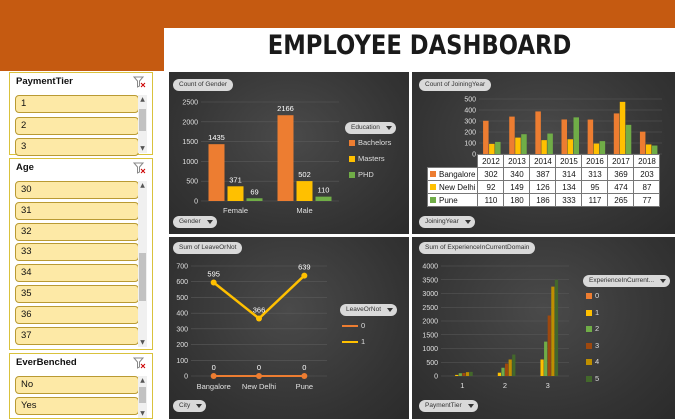 Image resolution: width=675 pixels, height=419 pixels. I want to click on legend-label: 0, so click(597, 295).